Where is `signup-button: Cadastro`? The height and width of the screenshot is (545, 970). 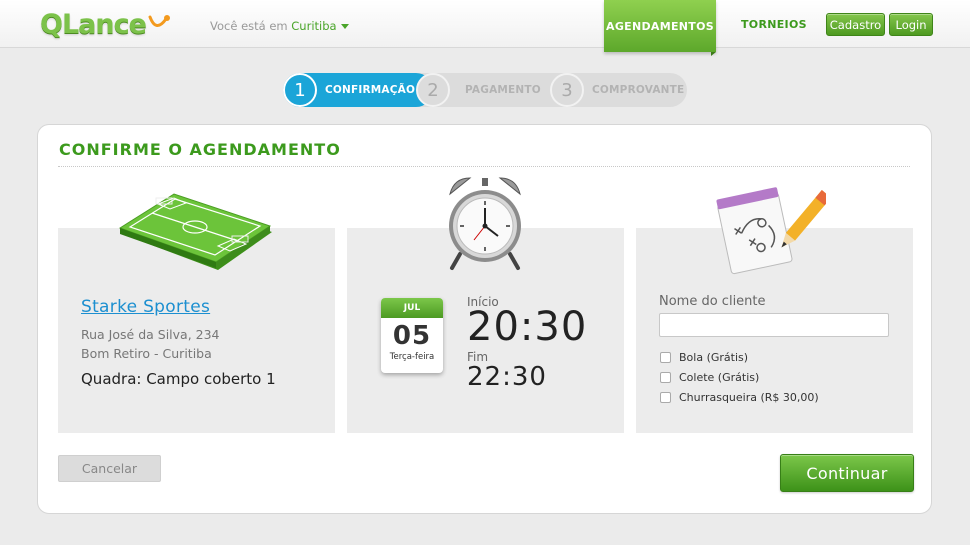
signup-button: Cadastro is located at coordinates (855, 24).